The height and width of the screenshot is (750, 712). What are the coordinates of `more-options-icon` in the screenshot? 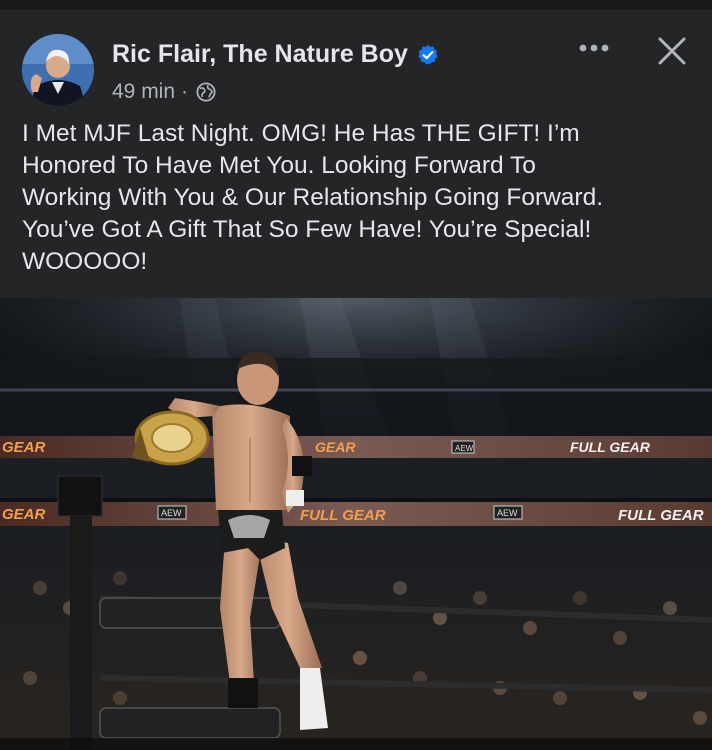 It's located at (594, 48).